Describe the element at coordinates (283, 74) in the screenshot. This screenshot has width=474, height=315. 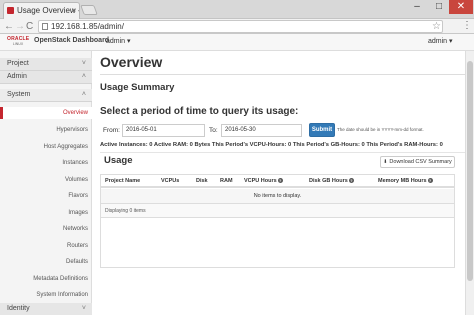
I see `title-divider` at that location.